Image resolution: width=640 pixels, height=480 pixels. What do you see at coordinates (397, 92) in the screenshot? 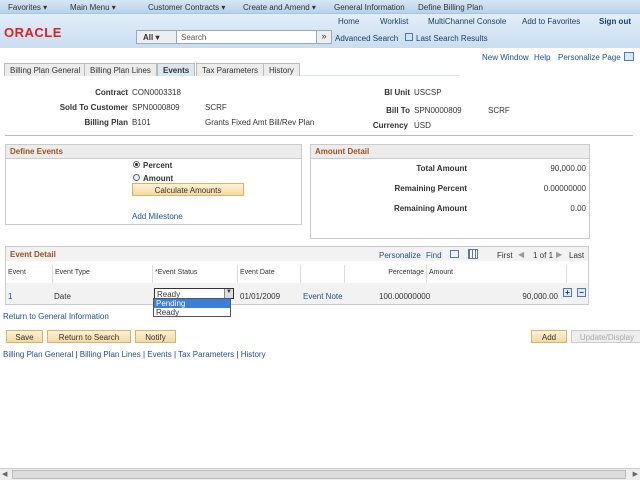
I see `bu-label: Bl Unit` at bounding box center [397, 92].